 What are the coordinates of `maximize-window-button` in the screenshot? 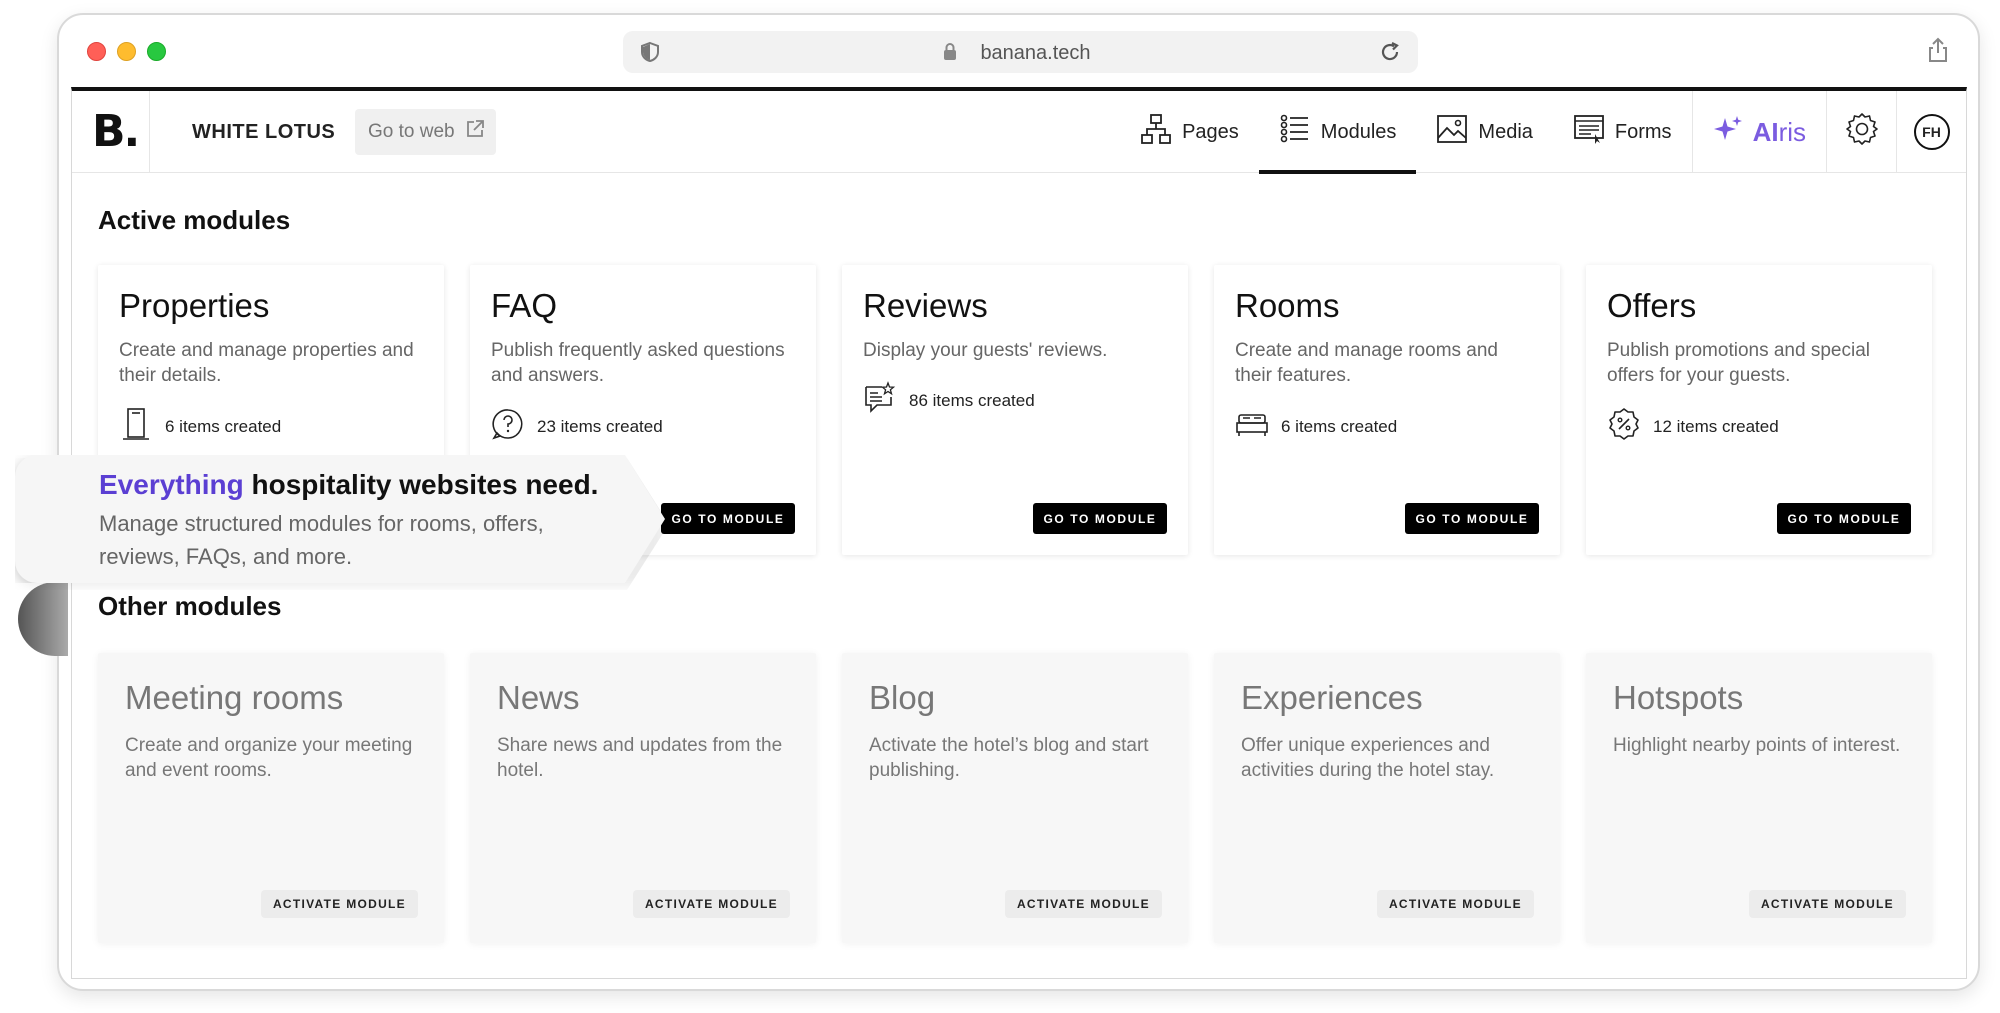 It's located at (156, 51).